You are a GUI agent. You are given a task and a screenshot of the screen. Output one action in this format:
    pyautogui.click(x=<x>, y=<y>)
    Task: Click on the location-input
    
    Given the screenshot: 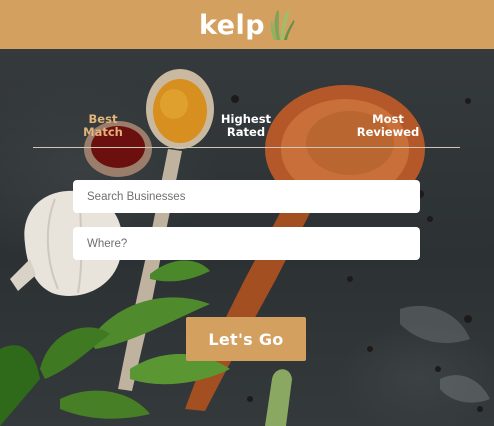 What is the action you would take?
    pyautogui.click(x=246, y=243)
    